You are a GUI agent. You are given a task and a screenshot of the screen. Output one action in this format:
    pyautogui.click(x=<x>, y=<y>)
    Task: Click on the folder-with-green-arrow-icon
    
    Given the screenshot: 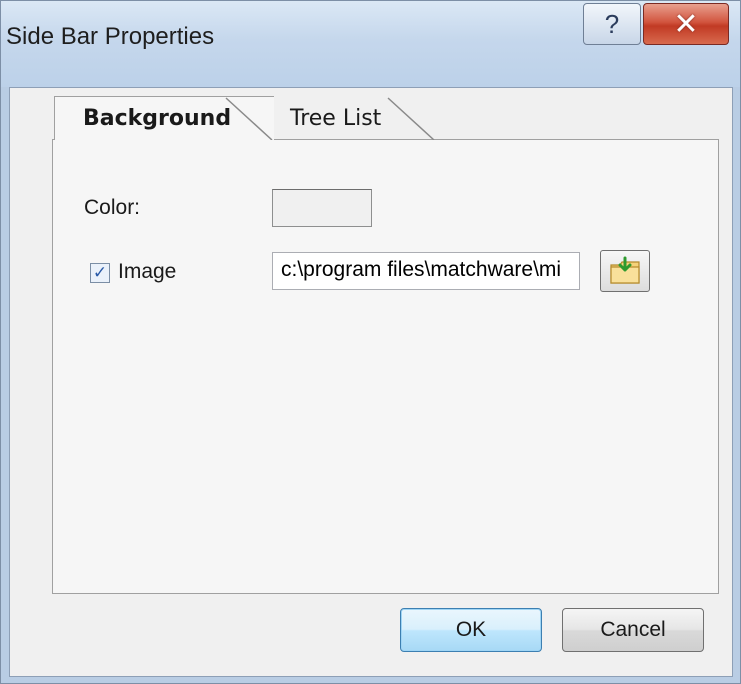 What is the action you would take?
    pyautogui.click(x=625, y=270)
    